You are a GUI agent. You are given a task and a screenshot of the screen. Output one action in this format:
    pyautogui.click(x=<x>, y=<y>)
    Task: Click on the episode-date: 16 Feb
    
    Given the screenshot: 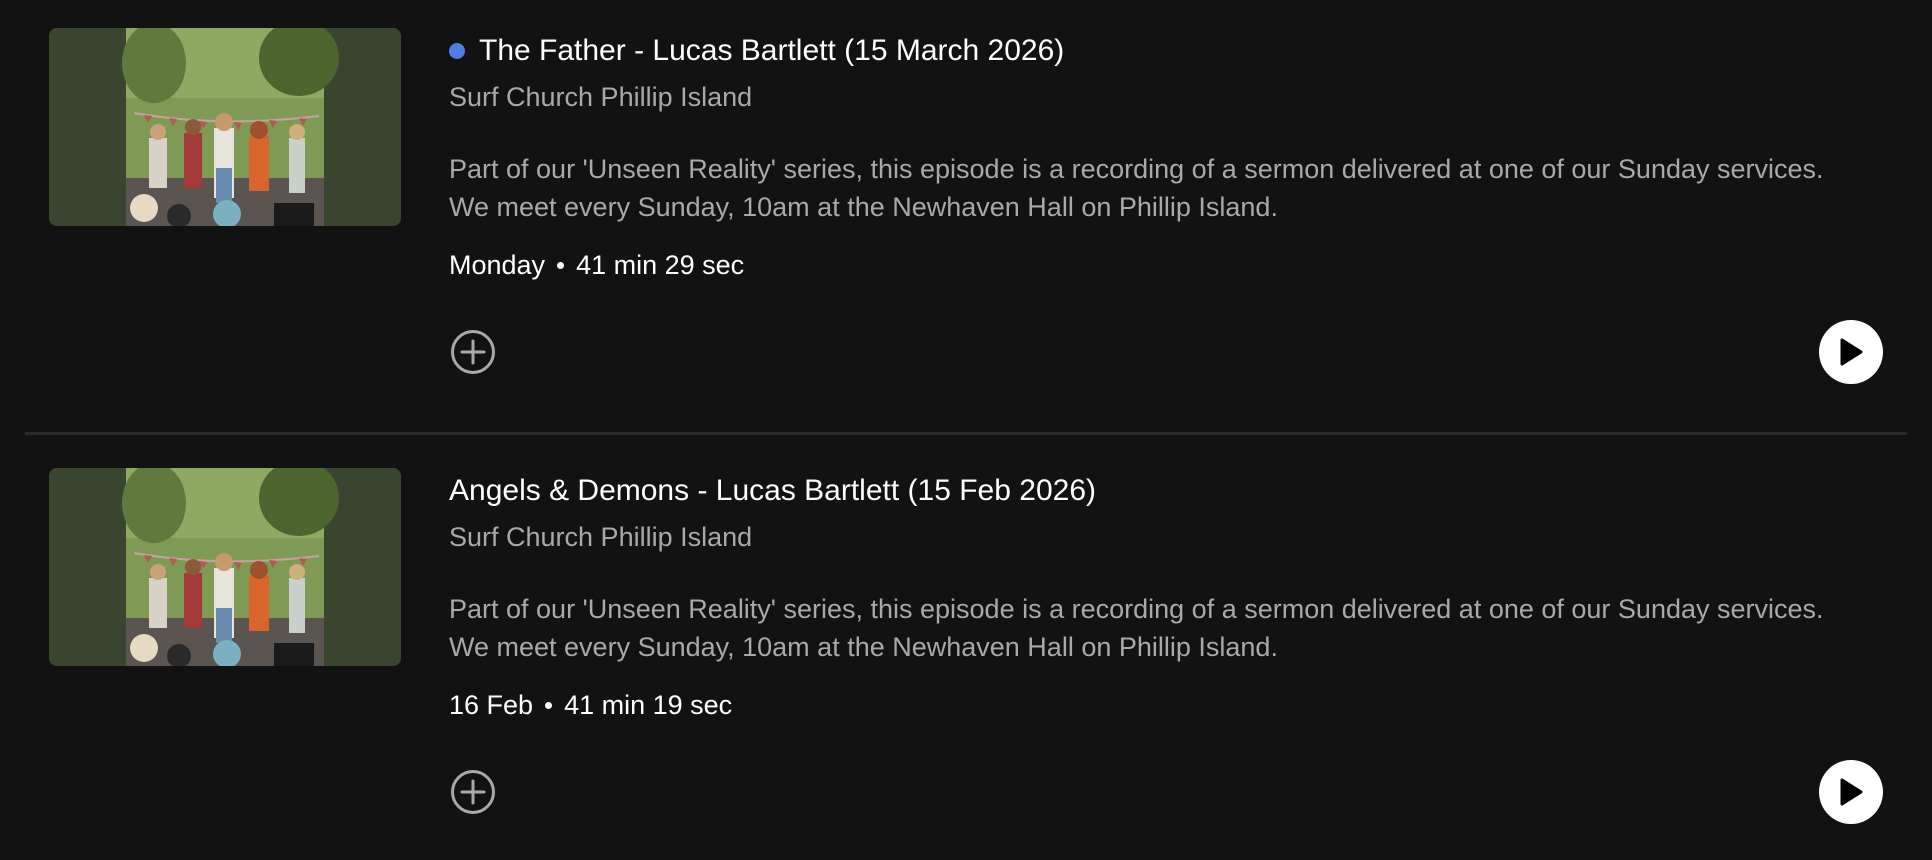 What is the action you would take?
    pyautogui.click(x=491, y=705)
    